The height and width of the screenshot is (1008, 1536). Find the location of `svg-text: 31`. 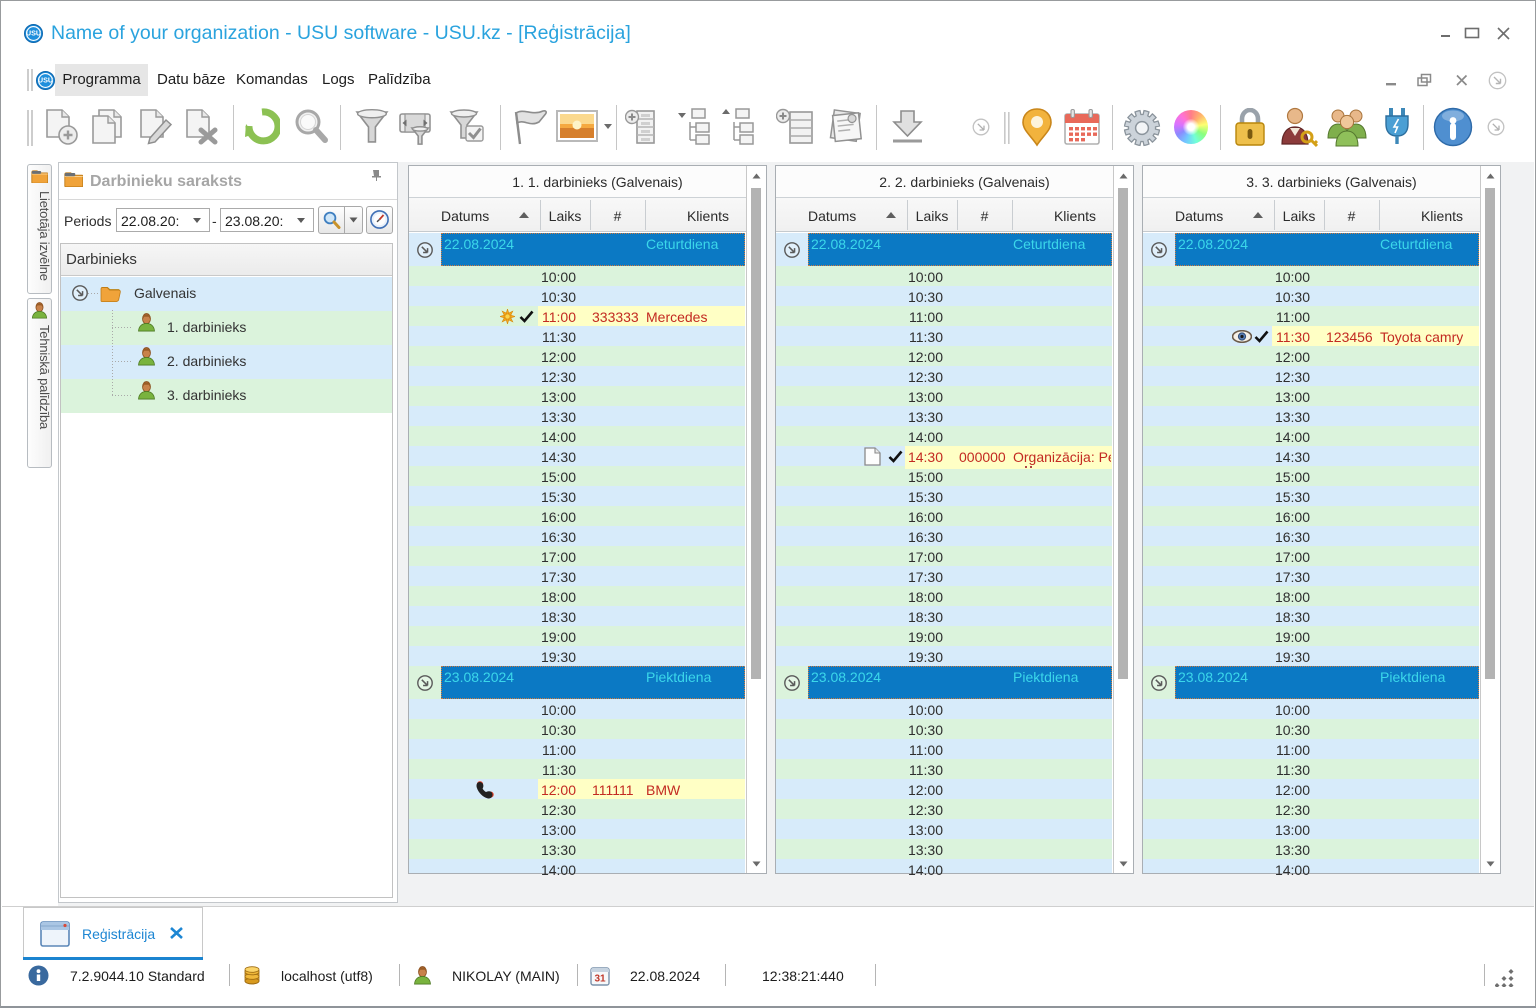

svg-text: 31 is located at coordinates (600, 979).